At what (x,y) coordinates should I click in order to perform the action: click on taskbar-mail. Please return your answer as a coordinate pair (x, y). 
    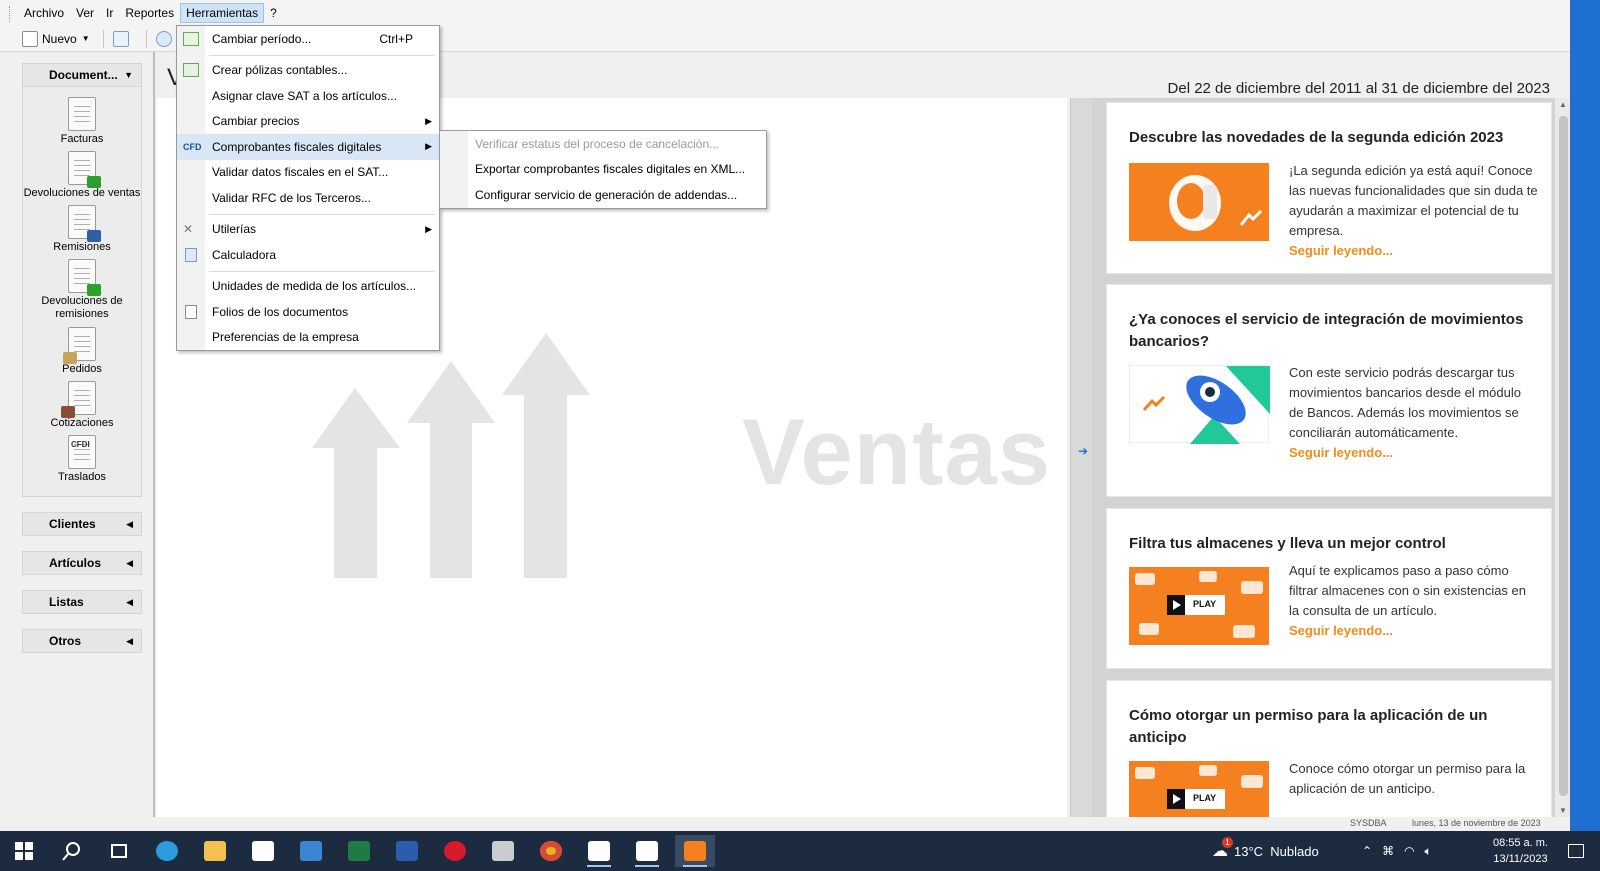
    Looking at the image, I should click on (311, 851).